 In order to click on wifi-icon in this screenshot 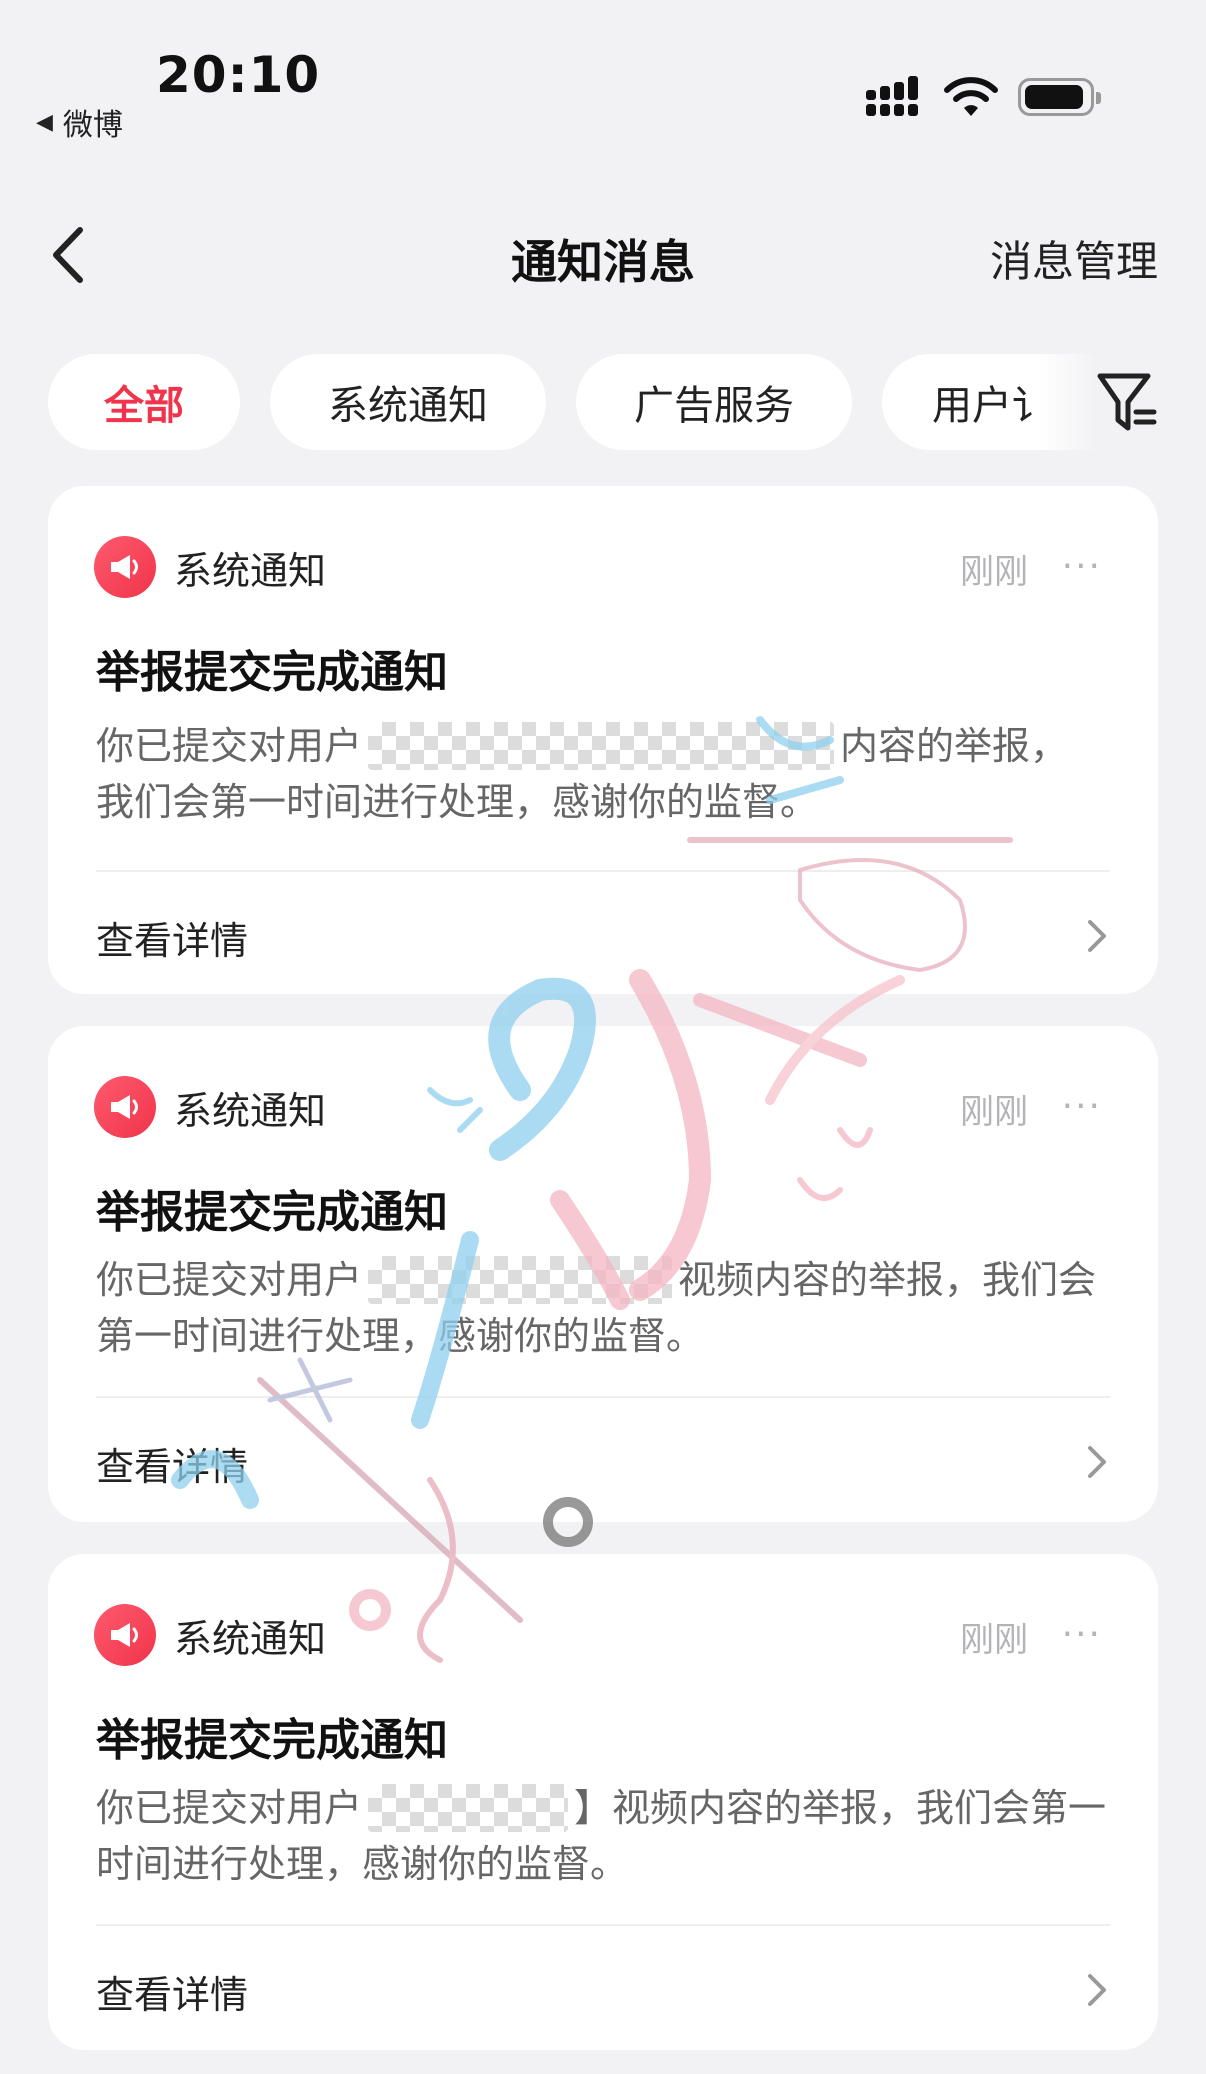, I will do `click(971, 96)`.